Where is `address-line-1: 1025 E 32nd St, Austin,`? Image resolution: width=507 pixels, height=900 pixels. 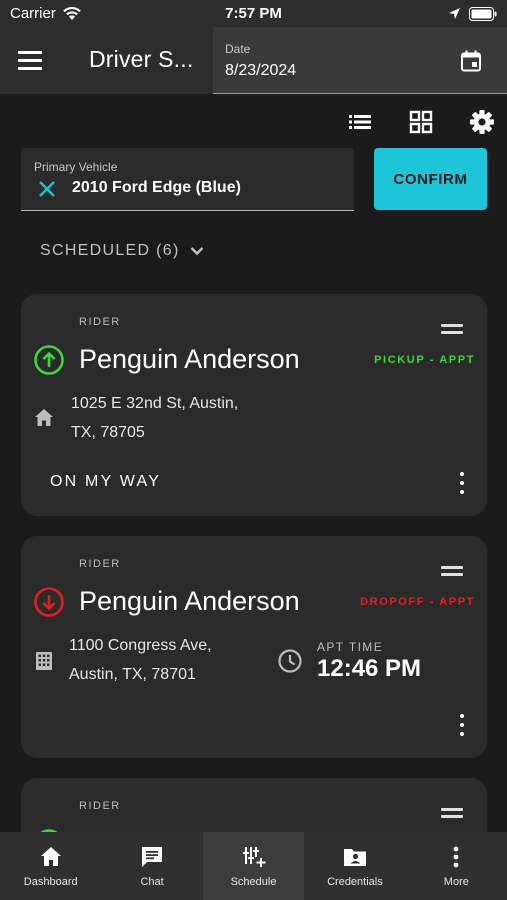 address-line-1: 1025 E 32nd St, Austin, is located at coordinates (155, 403).